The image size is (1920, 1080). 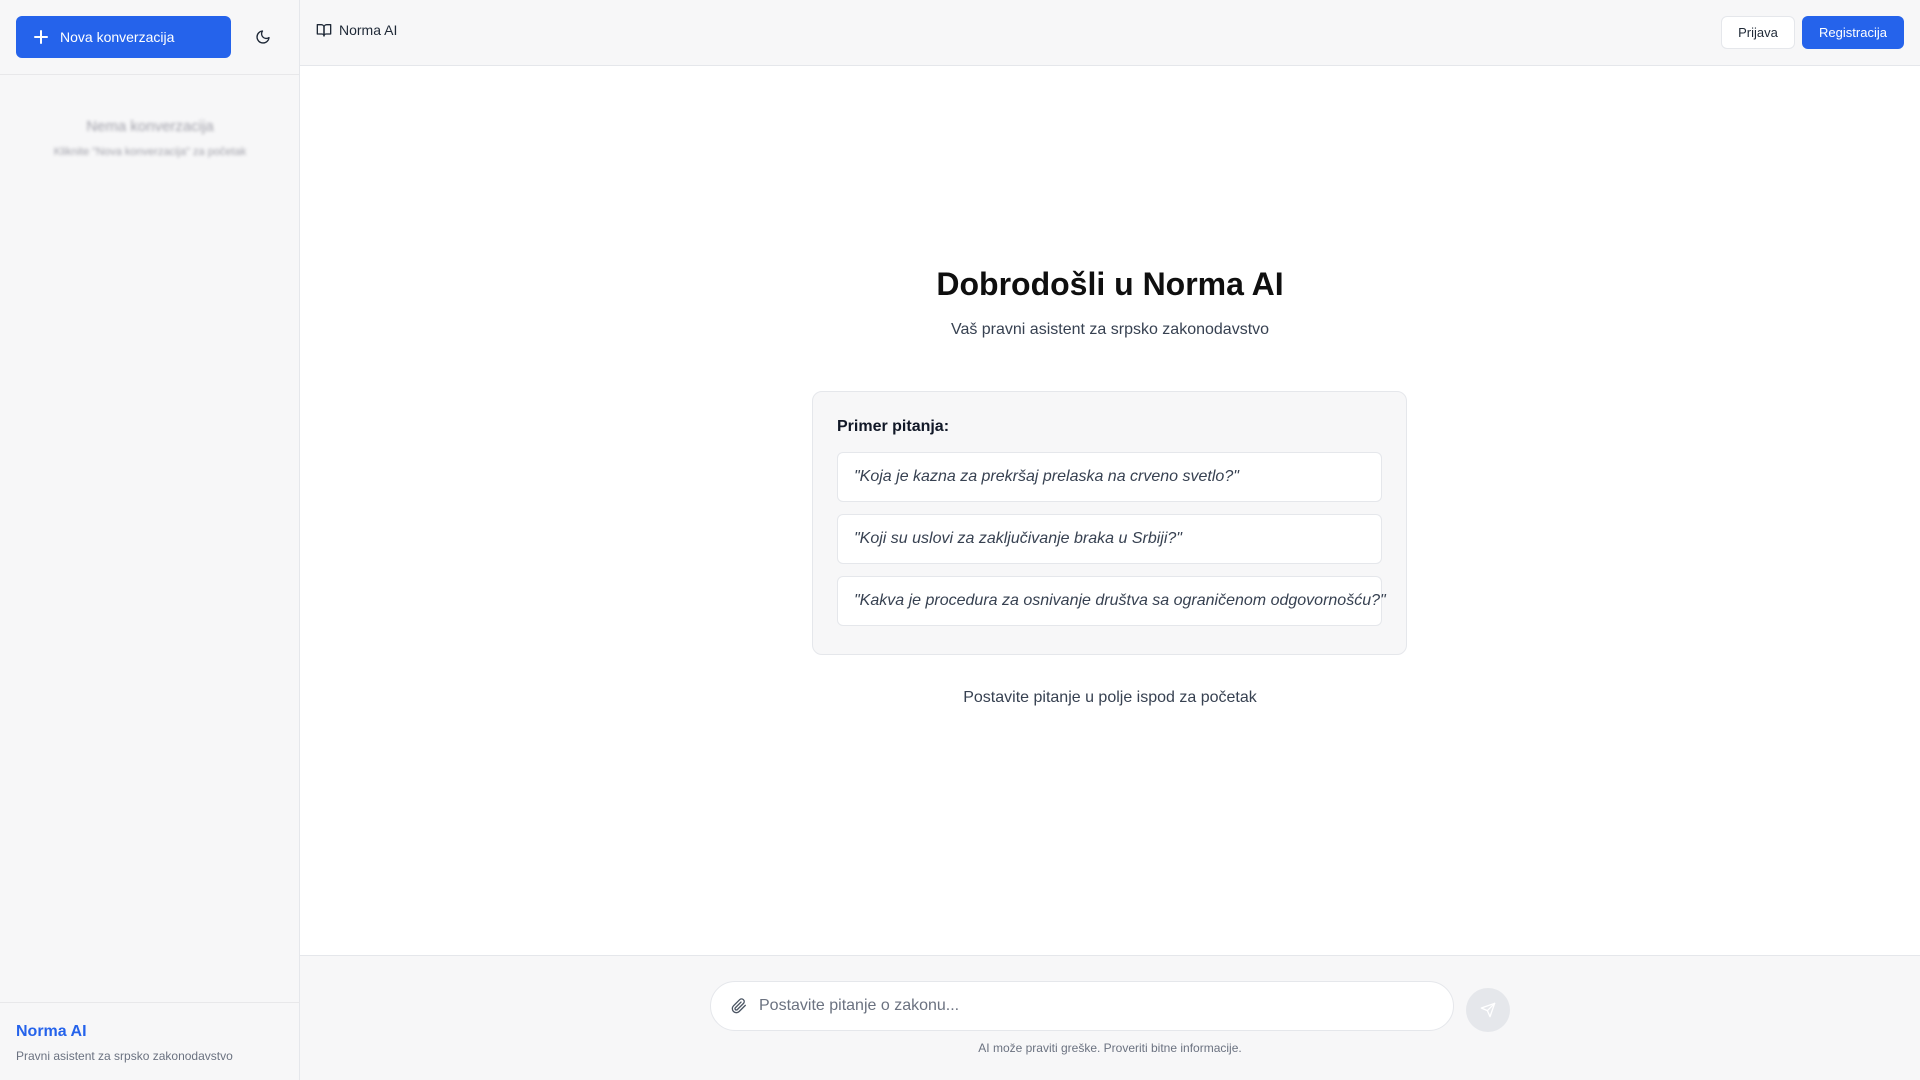 I want to click on register-button: Registracija, so click(x=1853, y=32).